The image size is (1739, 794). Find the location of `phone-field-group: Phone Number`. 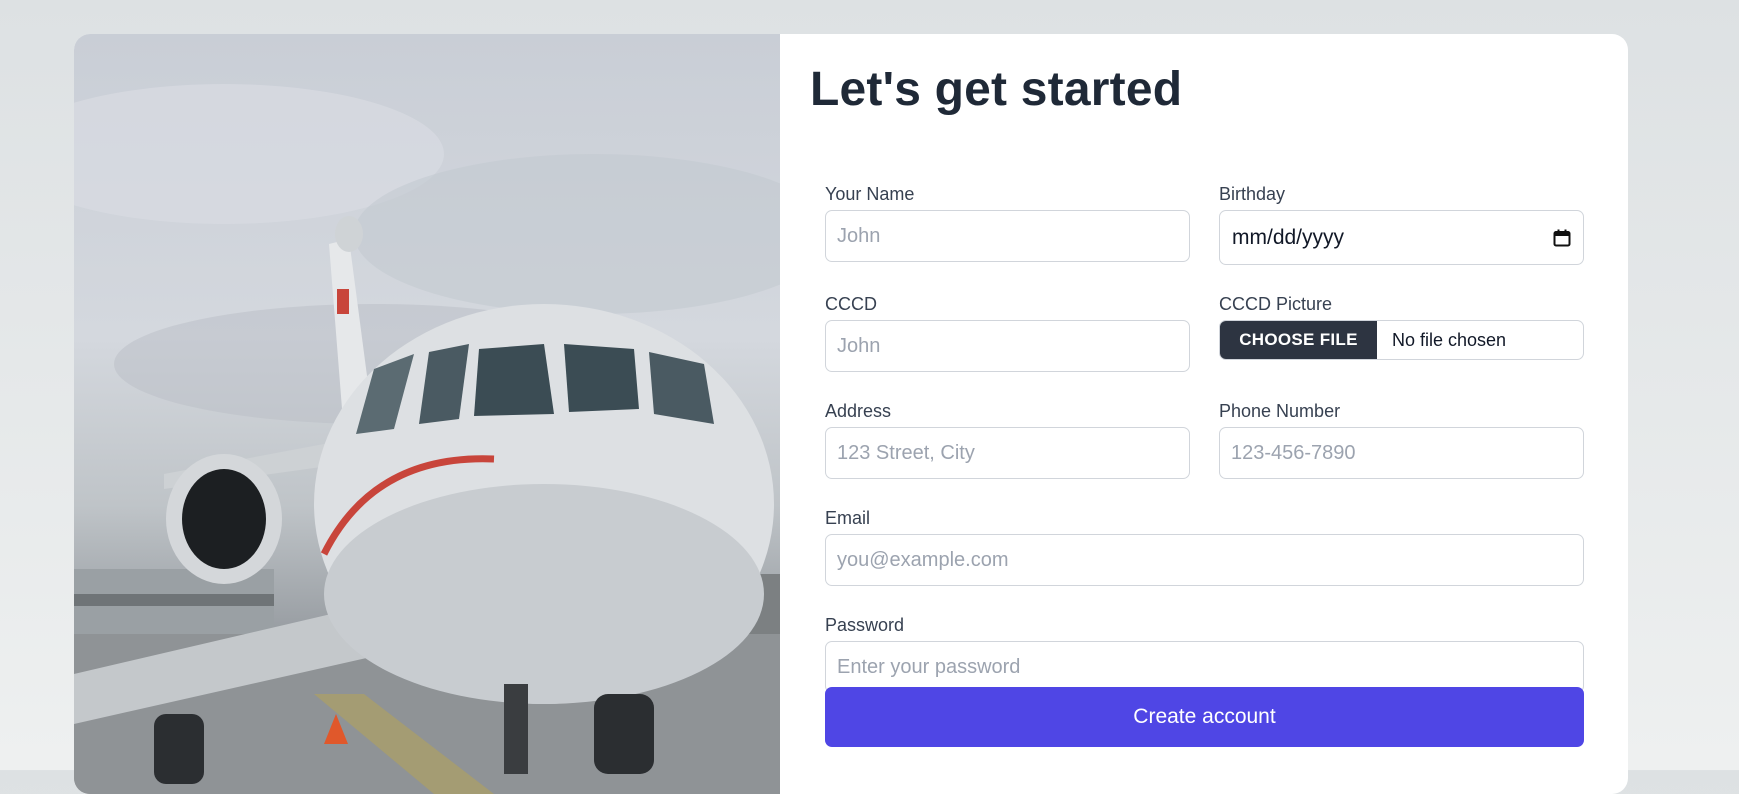

phone-field-group: Phone Number is located at coordinates (1401, 440).